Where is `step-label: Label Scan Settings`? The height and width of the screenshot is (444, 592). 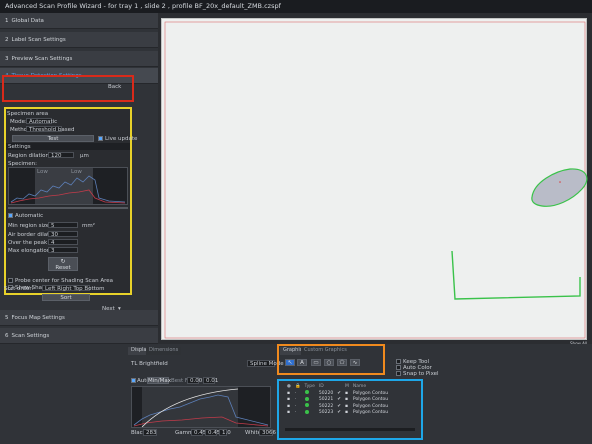 step-label: Label Scan Settings is located at coordinates (38, 40).